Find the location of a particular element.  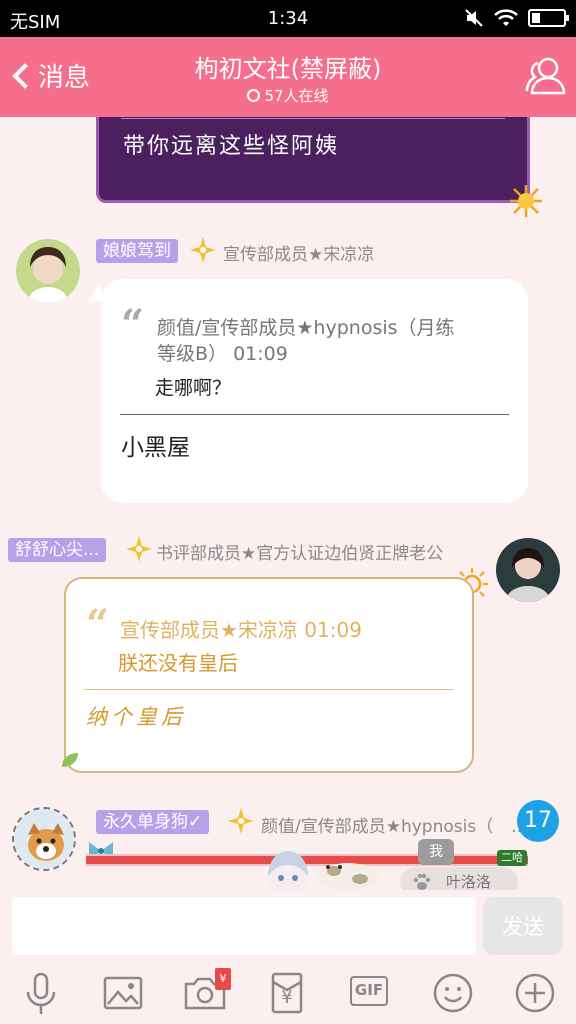

paw-icon is located at coordinates (422, 881).